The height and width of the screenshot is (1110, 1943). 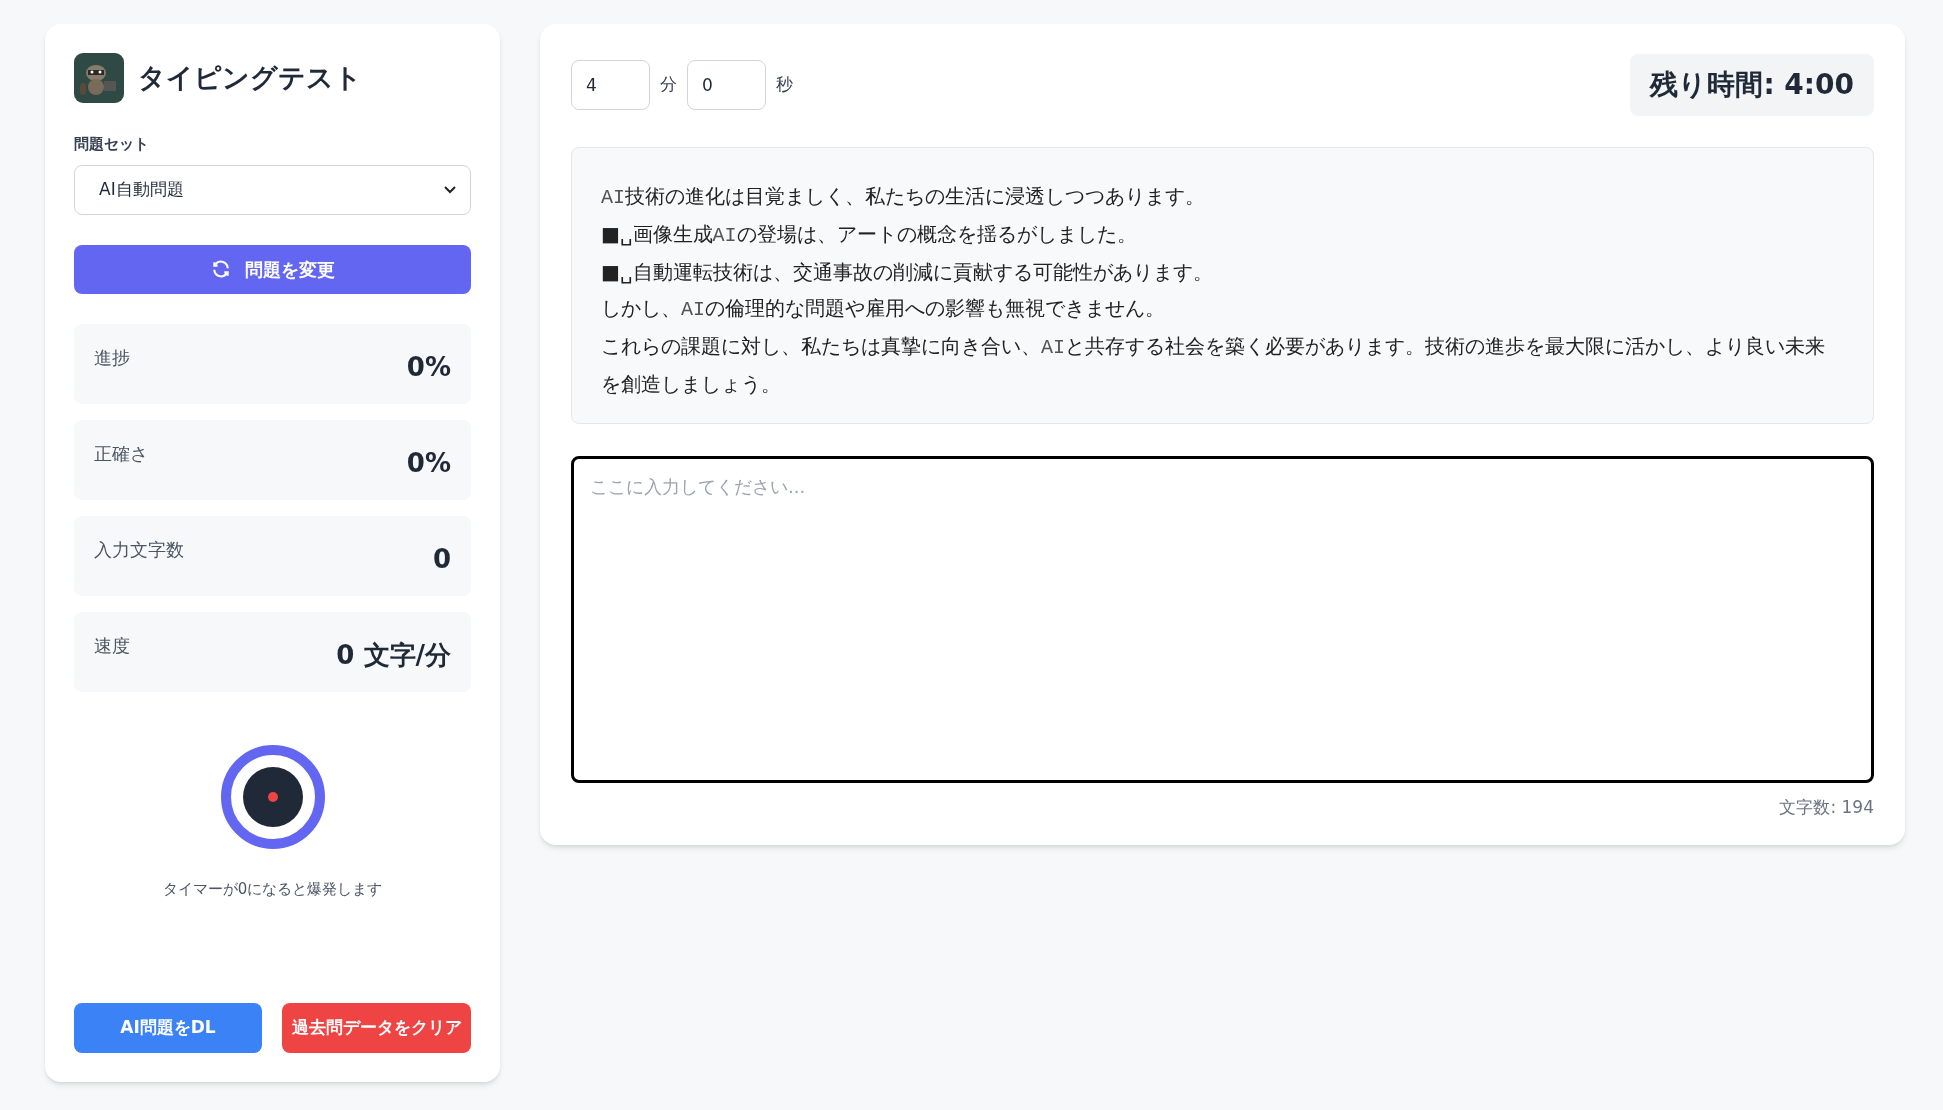 What do you see at coordinates (121, 453) in the screenshot?
I see `stat-label: 正確さ` at bounding box center [121, 453].